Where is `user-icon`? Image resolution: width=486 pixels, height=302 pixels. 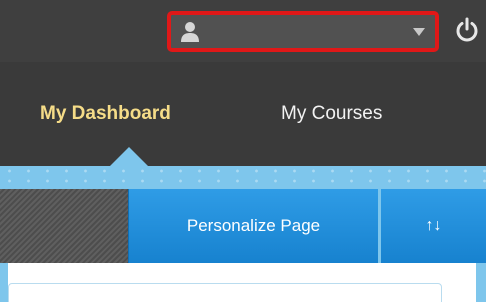 user-icon is located at coordinates (190, 31).